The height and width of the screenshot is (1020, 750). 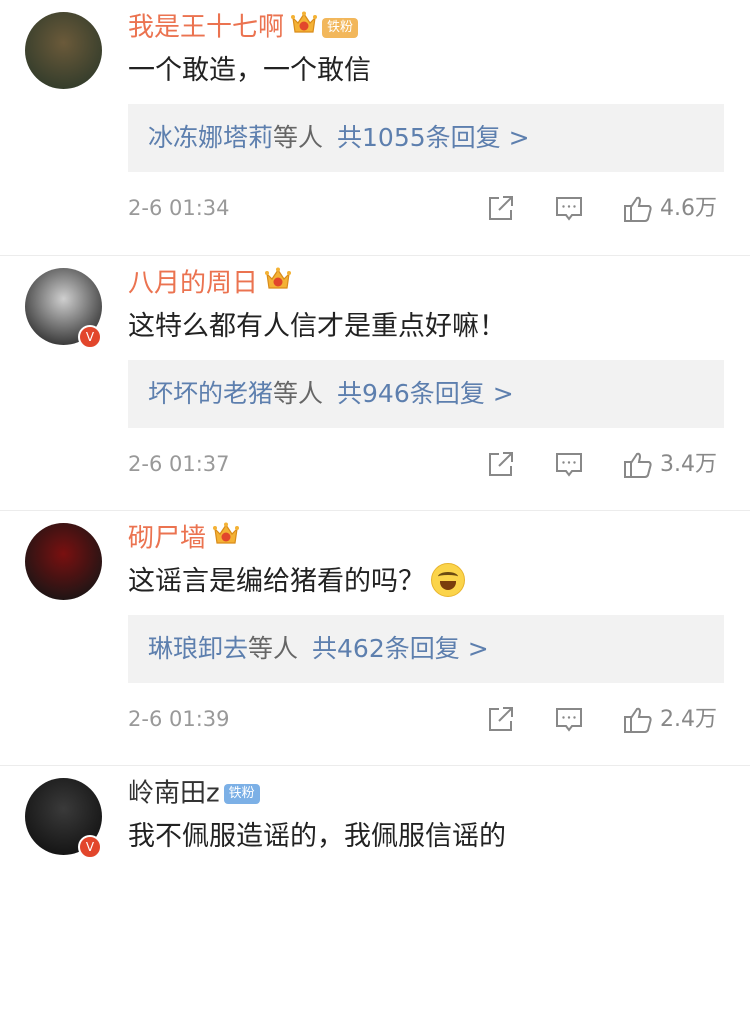 I want to click on comment-meta: 2-6 01:34 4.6万, so click(x=375, y=208).